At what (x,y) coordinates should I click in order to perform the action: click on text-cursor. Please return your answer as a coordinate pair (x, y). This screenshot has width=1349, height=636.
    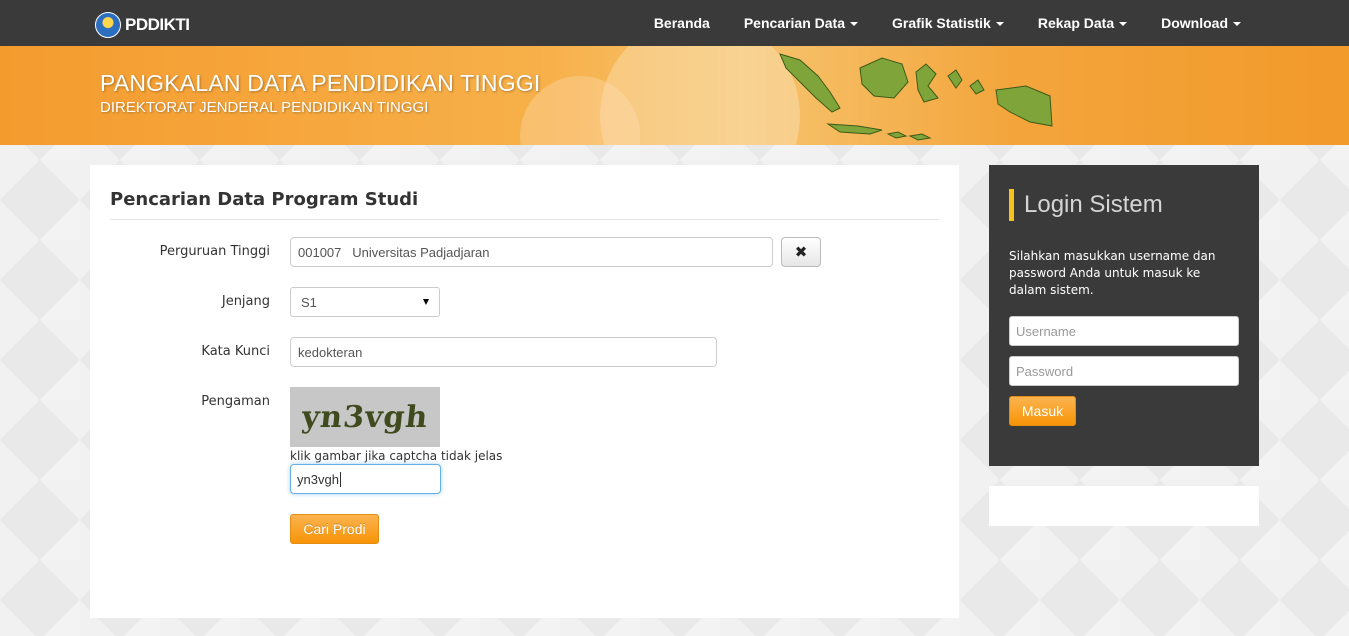
    Looking at the image, I should click on (340, 479).